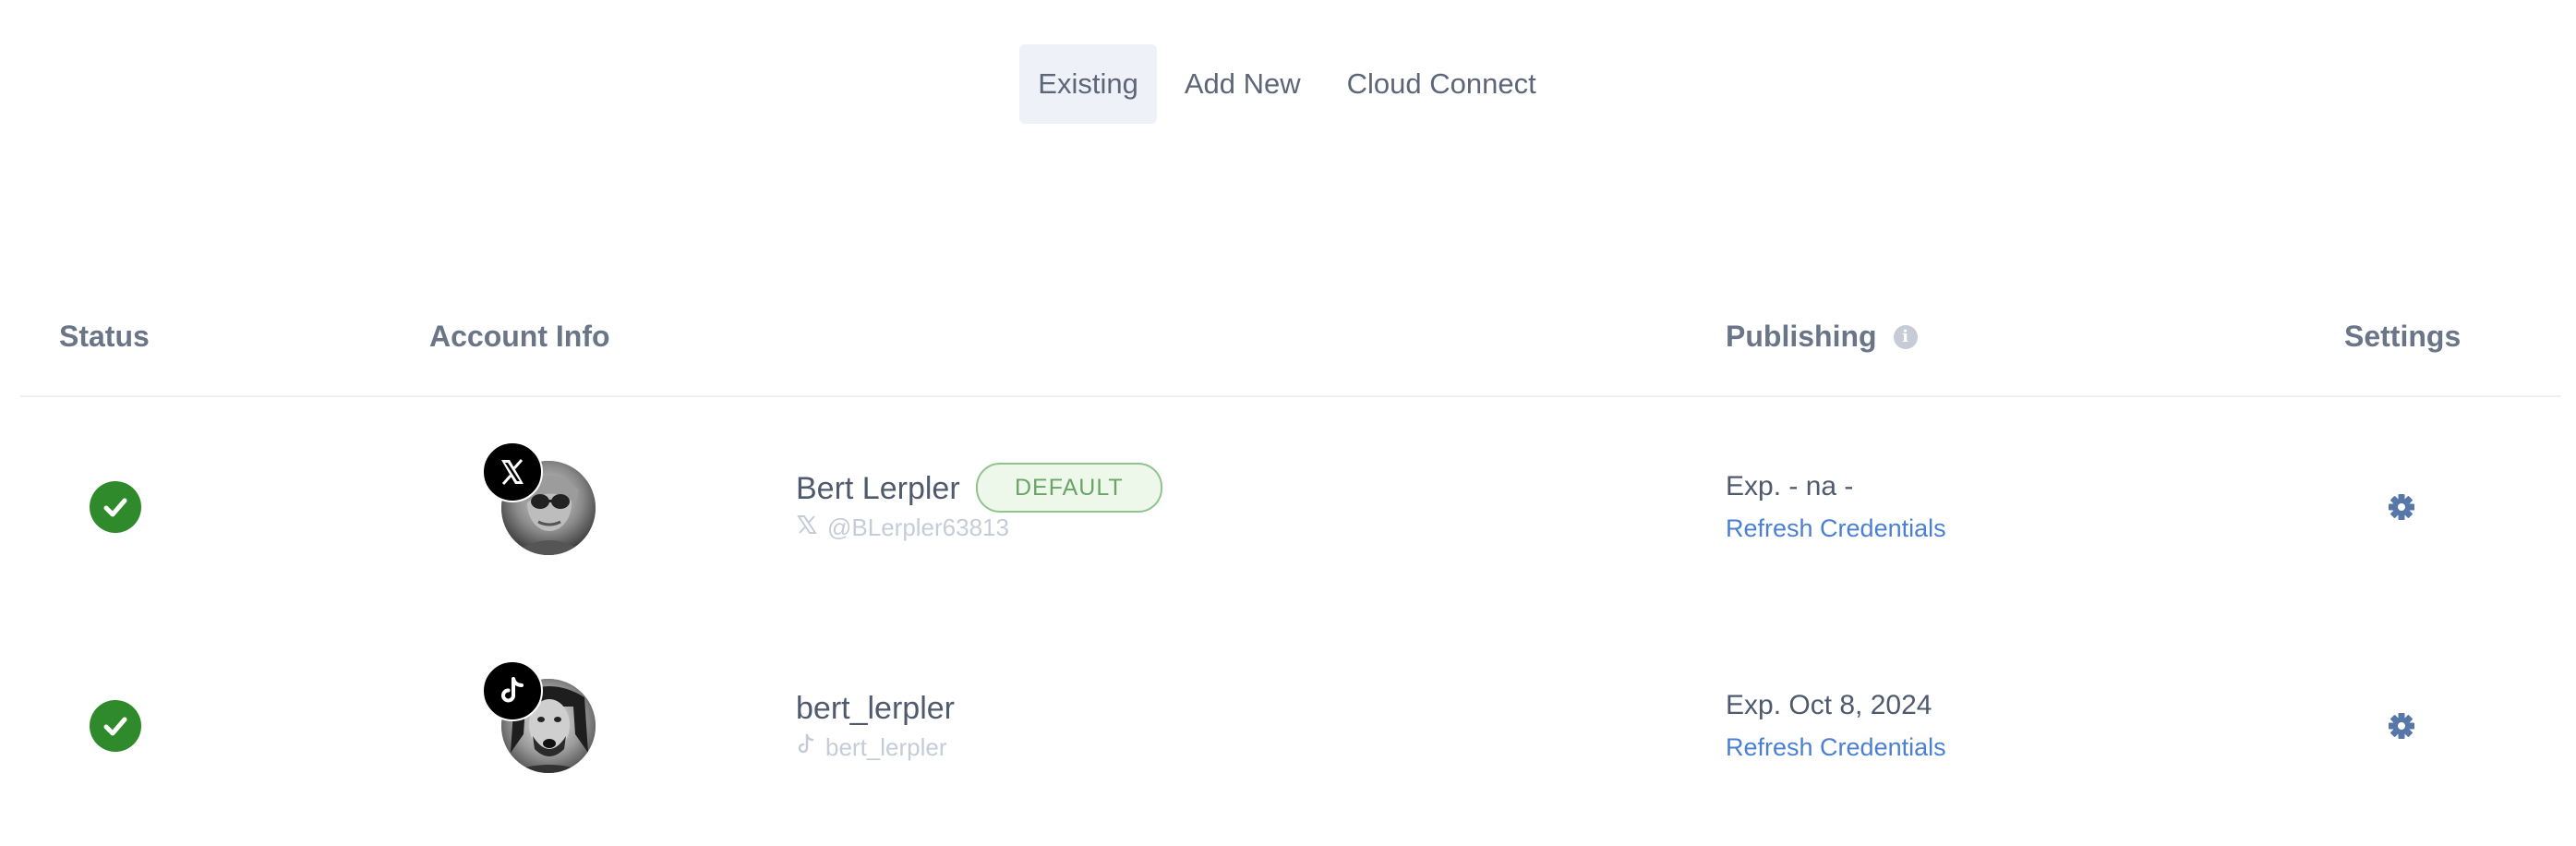 This screenshot has height=846, width=2576. I want to click on tab-existing: Existing, so click(1088, 84).